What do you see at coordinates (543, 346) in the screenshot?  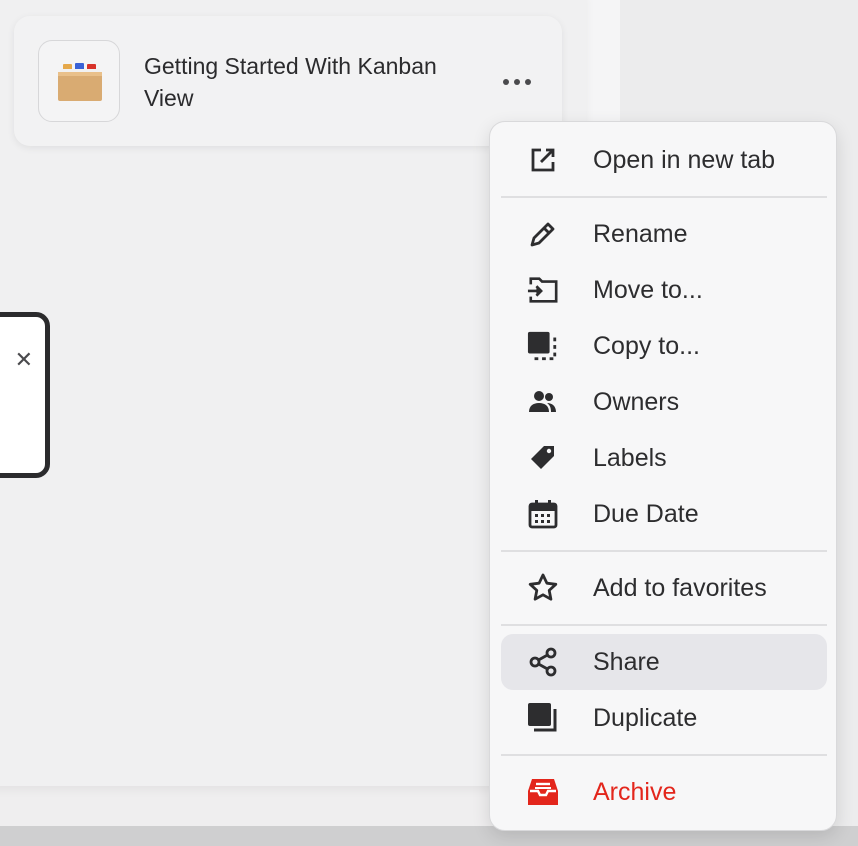 I see `copy-icon` at bounding box center [543, 346].